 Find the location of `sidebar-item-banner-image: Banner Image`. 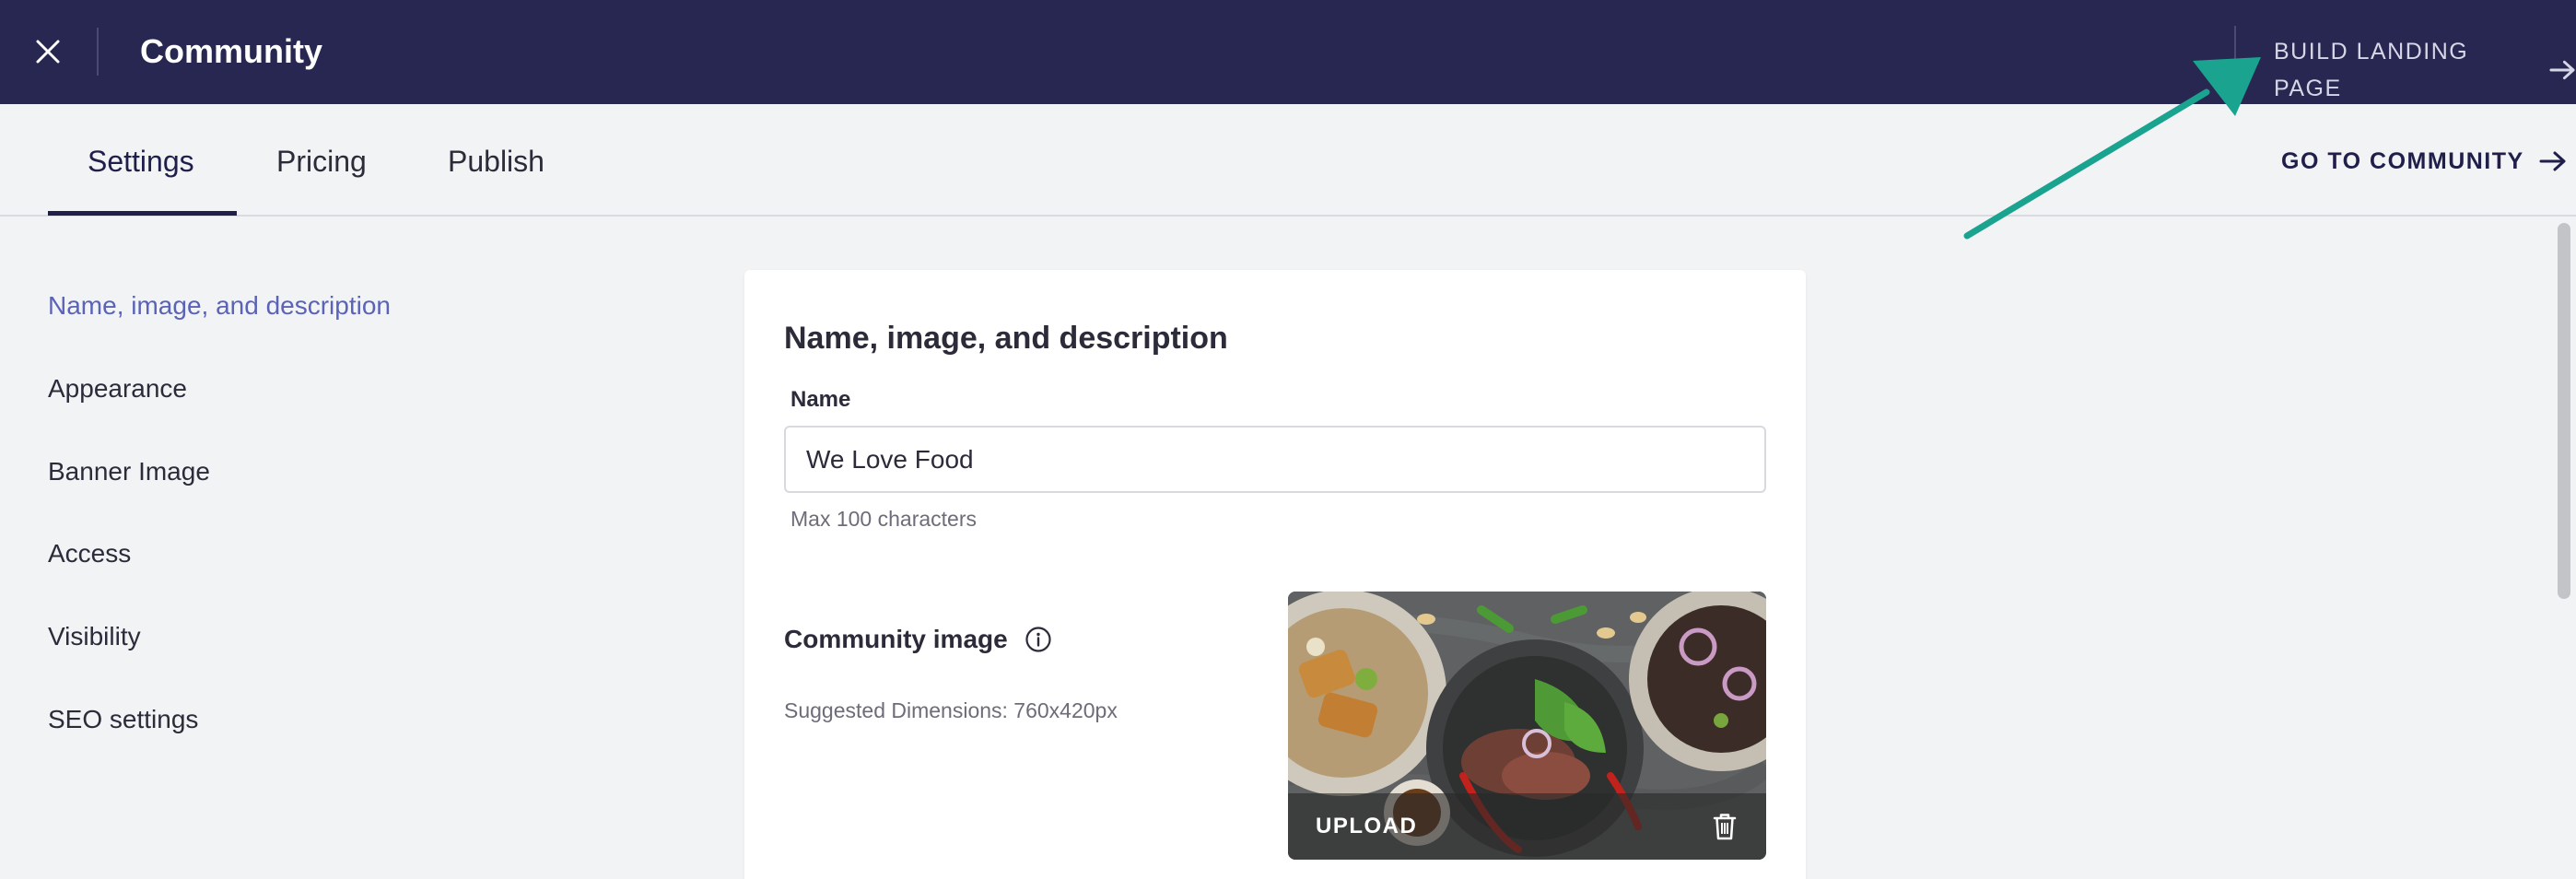

sidebar-item-banner-image: Banner Image is located at coordinates (129, 471).